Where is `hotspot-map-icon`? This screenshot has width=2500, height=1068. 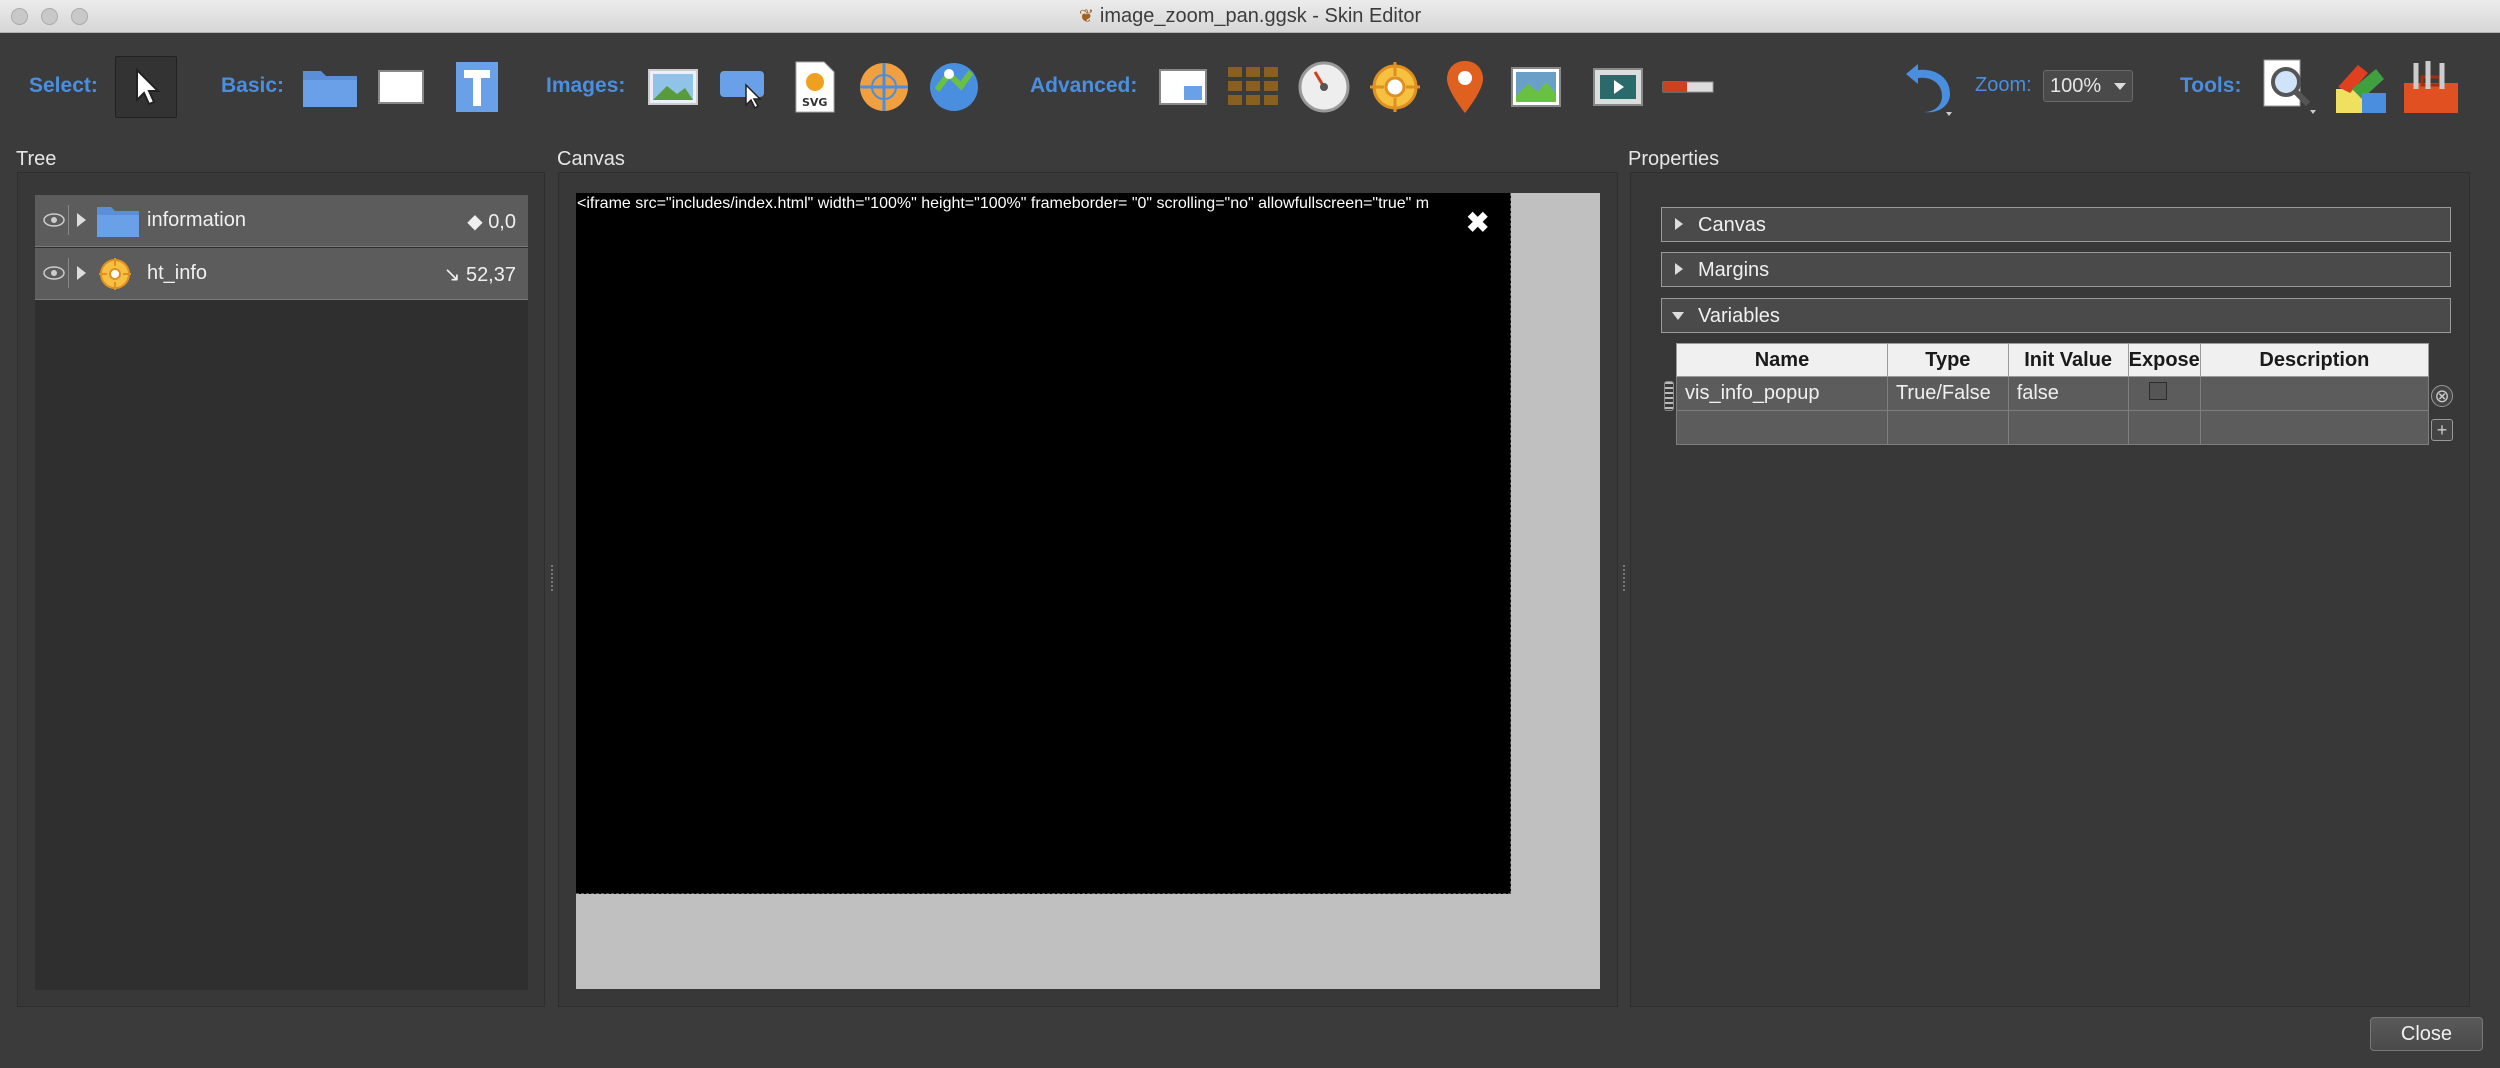 hotspot-map-icon is located at coordinates (954, 87).